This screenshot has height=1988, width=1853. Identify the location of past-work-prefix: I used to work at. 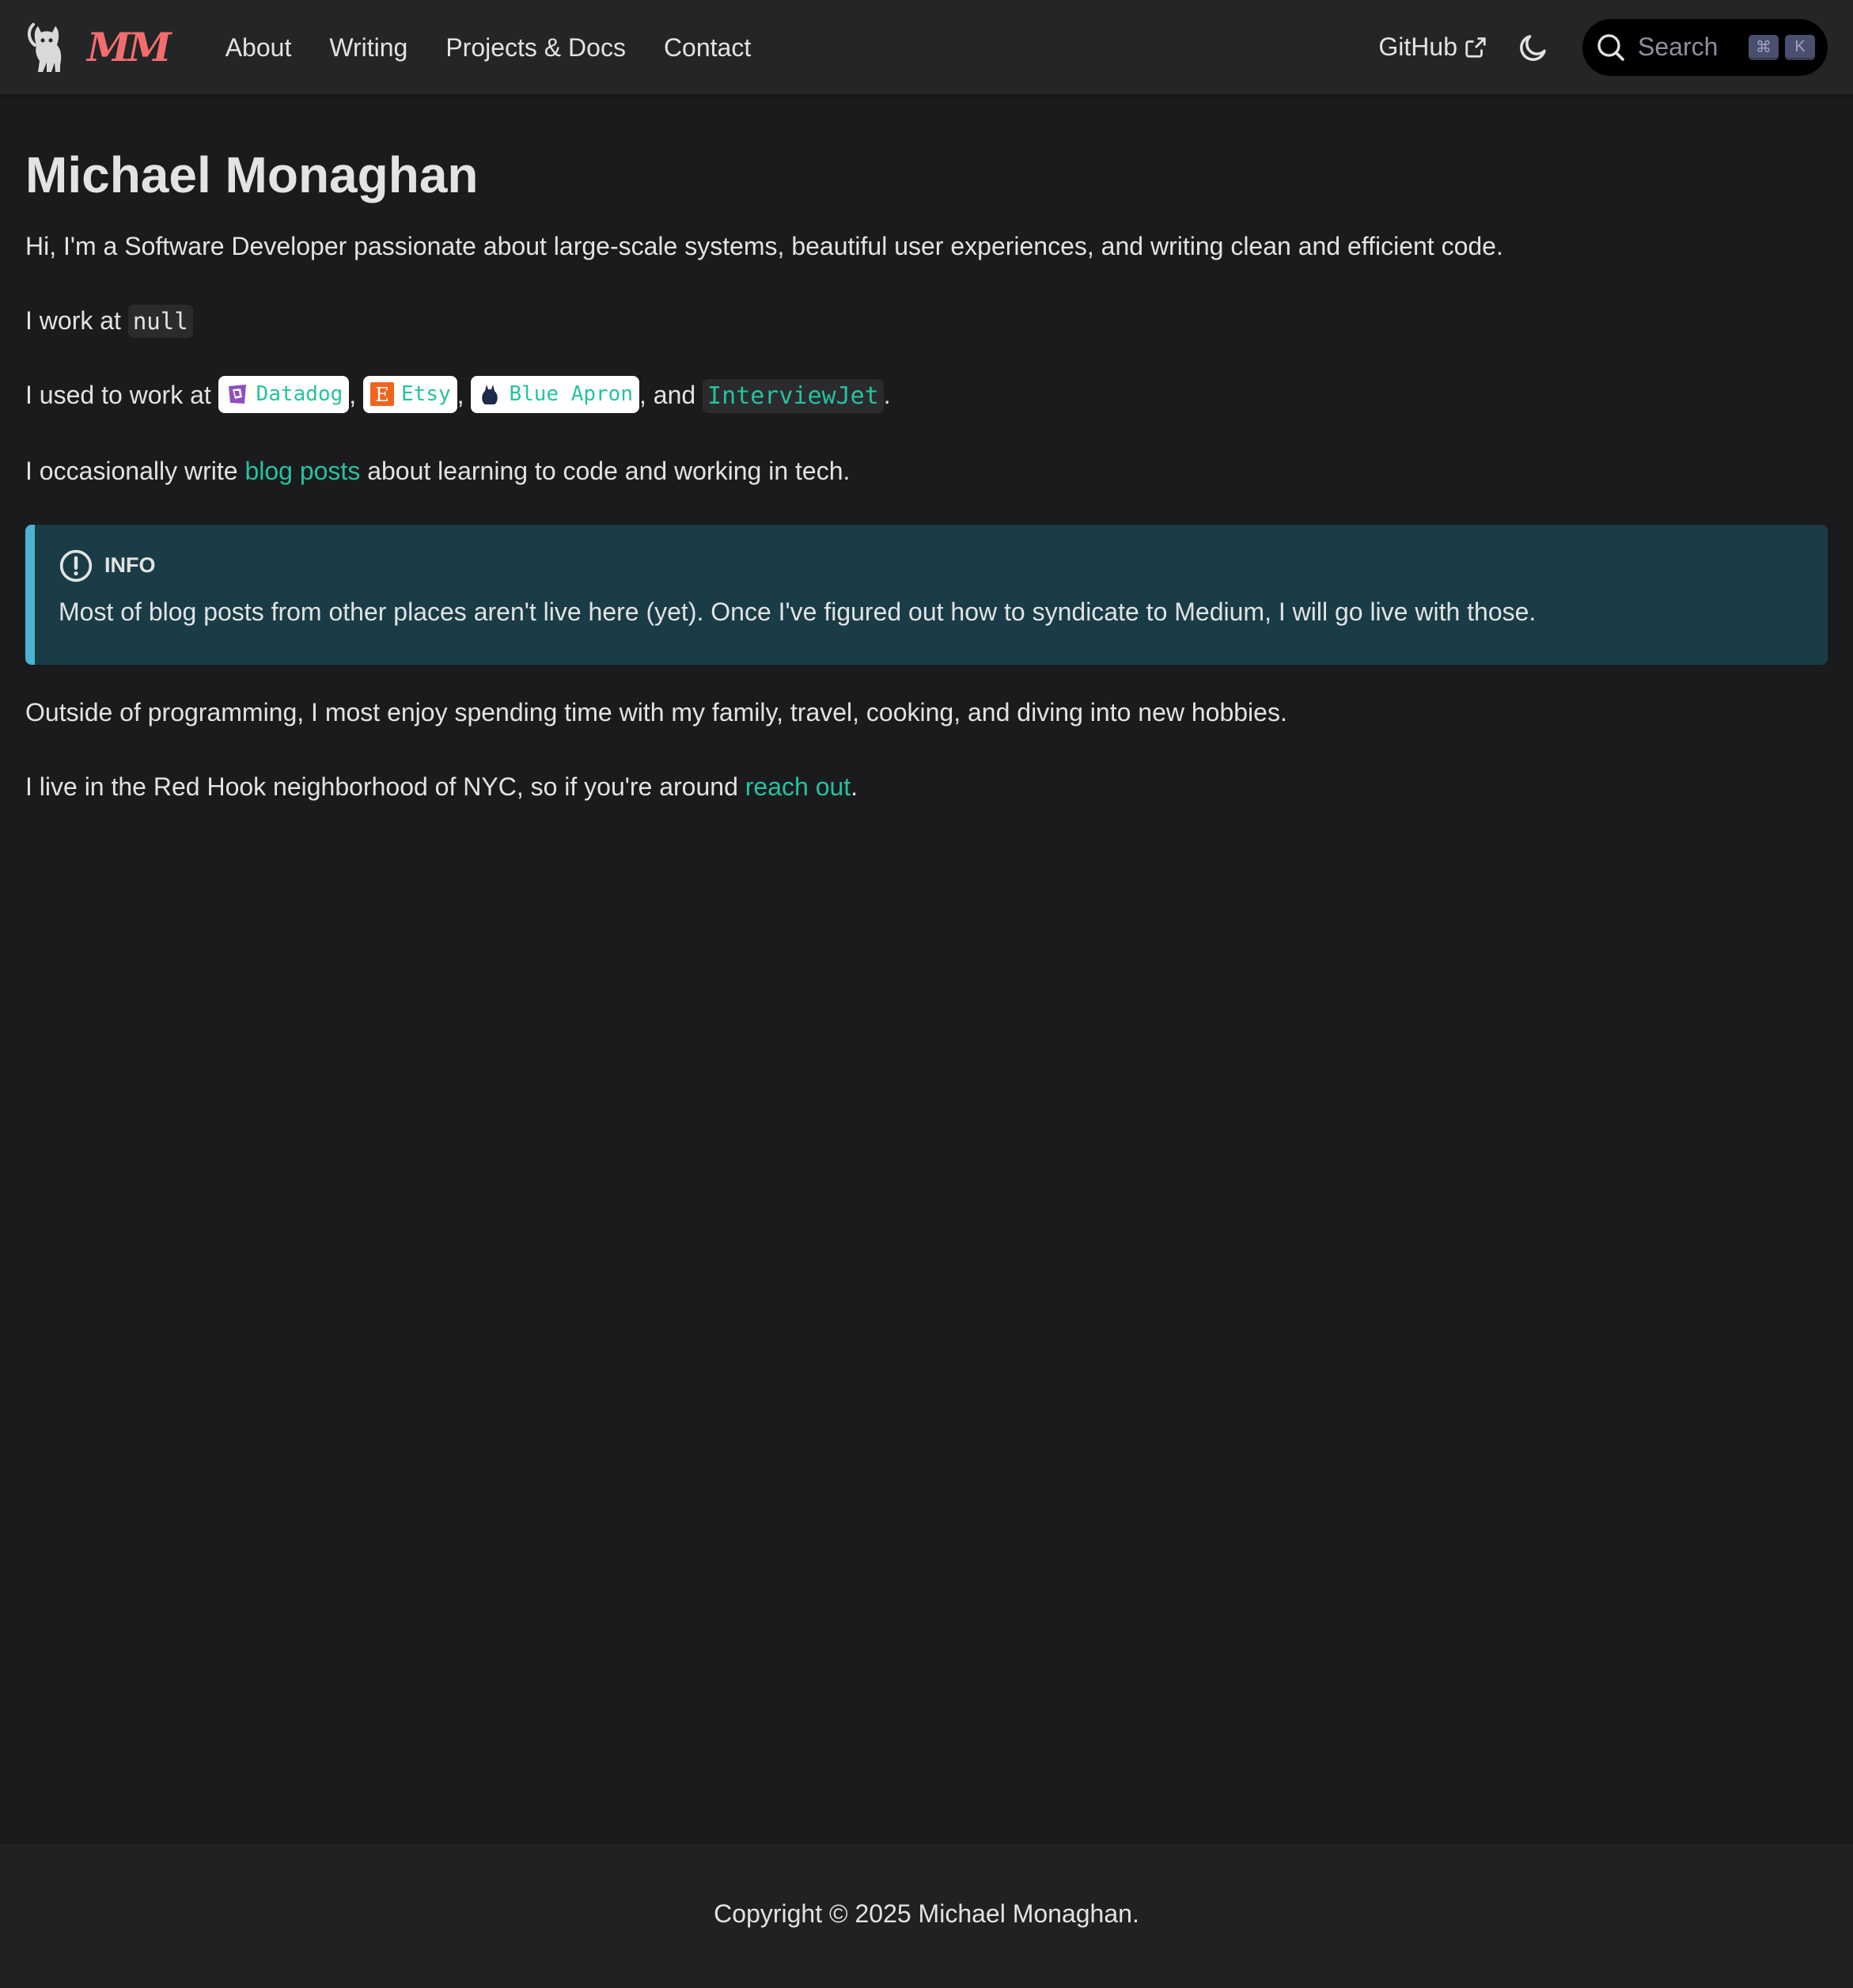
(121, 395).